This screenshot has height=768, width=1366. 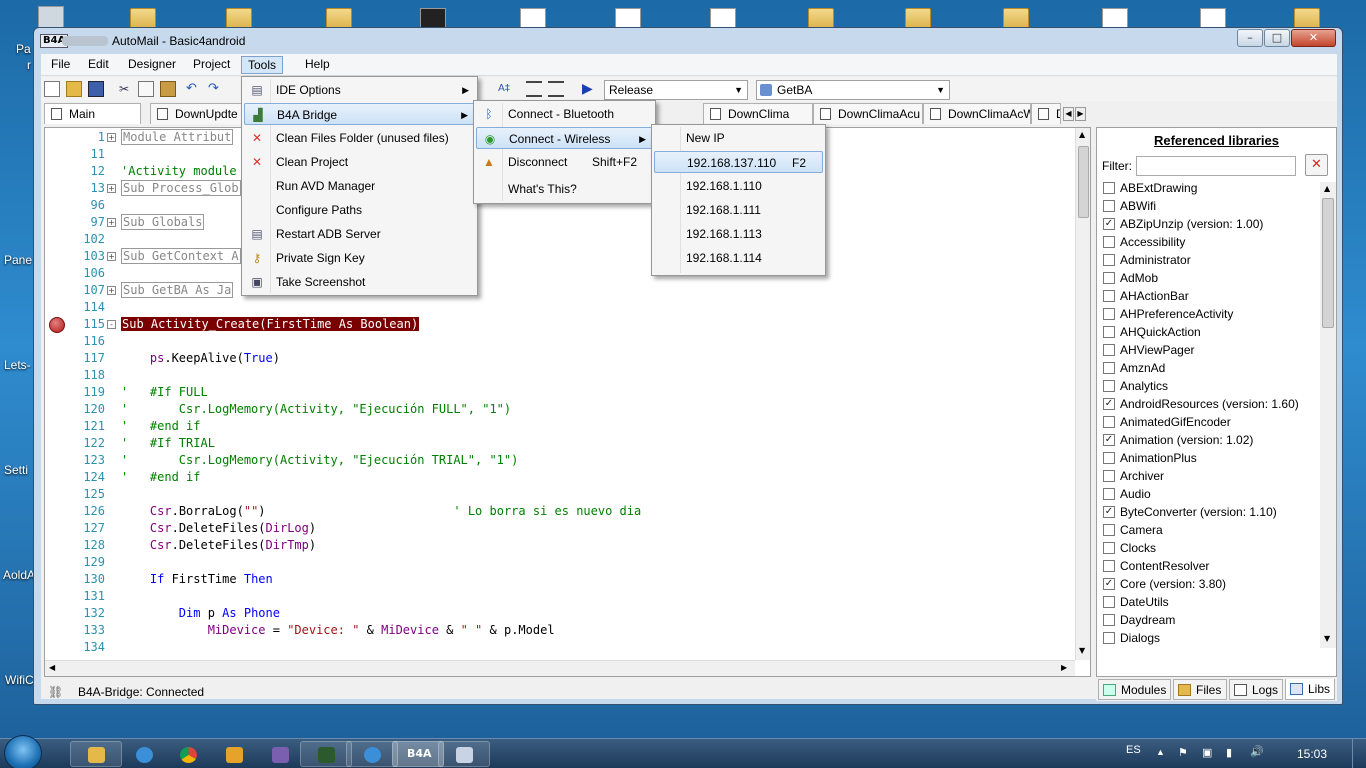 I want to click on menu-item-restart-adb-server: ▤ Restart ADB Server, so click(x=359, y=234).